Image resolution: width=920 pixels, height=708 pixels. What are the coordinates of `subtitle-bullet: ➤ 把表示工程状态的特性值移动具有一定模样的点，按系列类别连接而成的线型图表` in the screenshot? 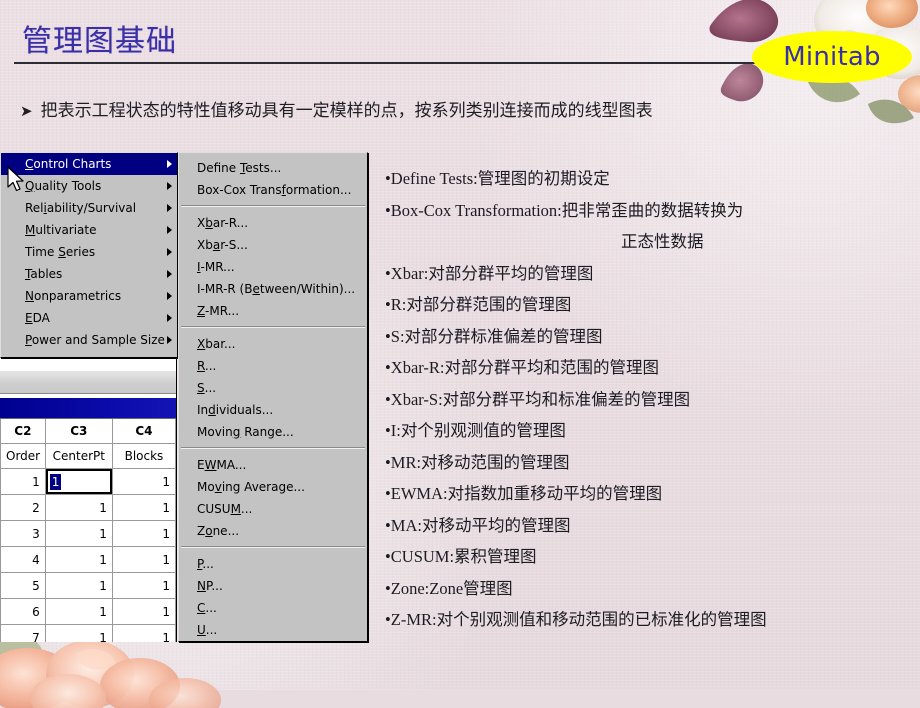 It's located at (460, 108).